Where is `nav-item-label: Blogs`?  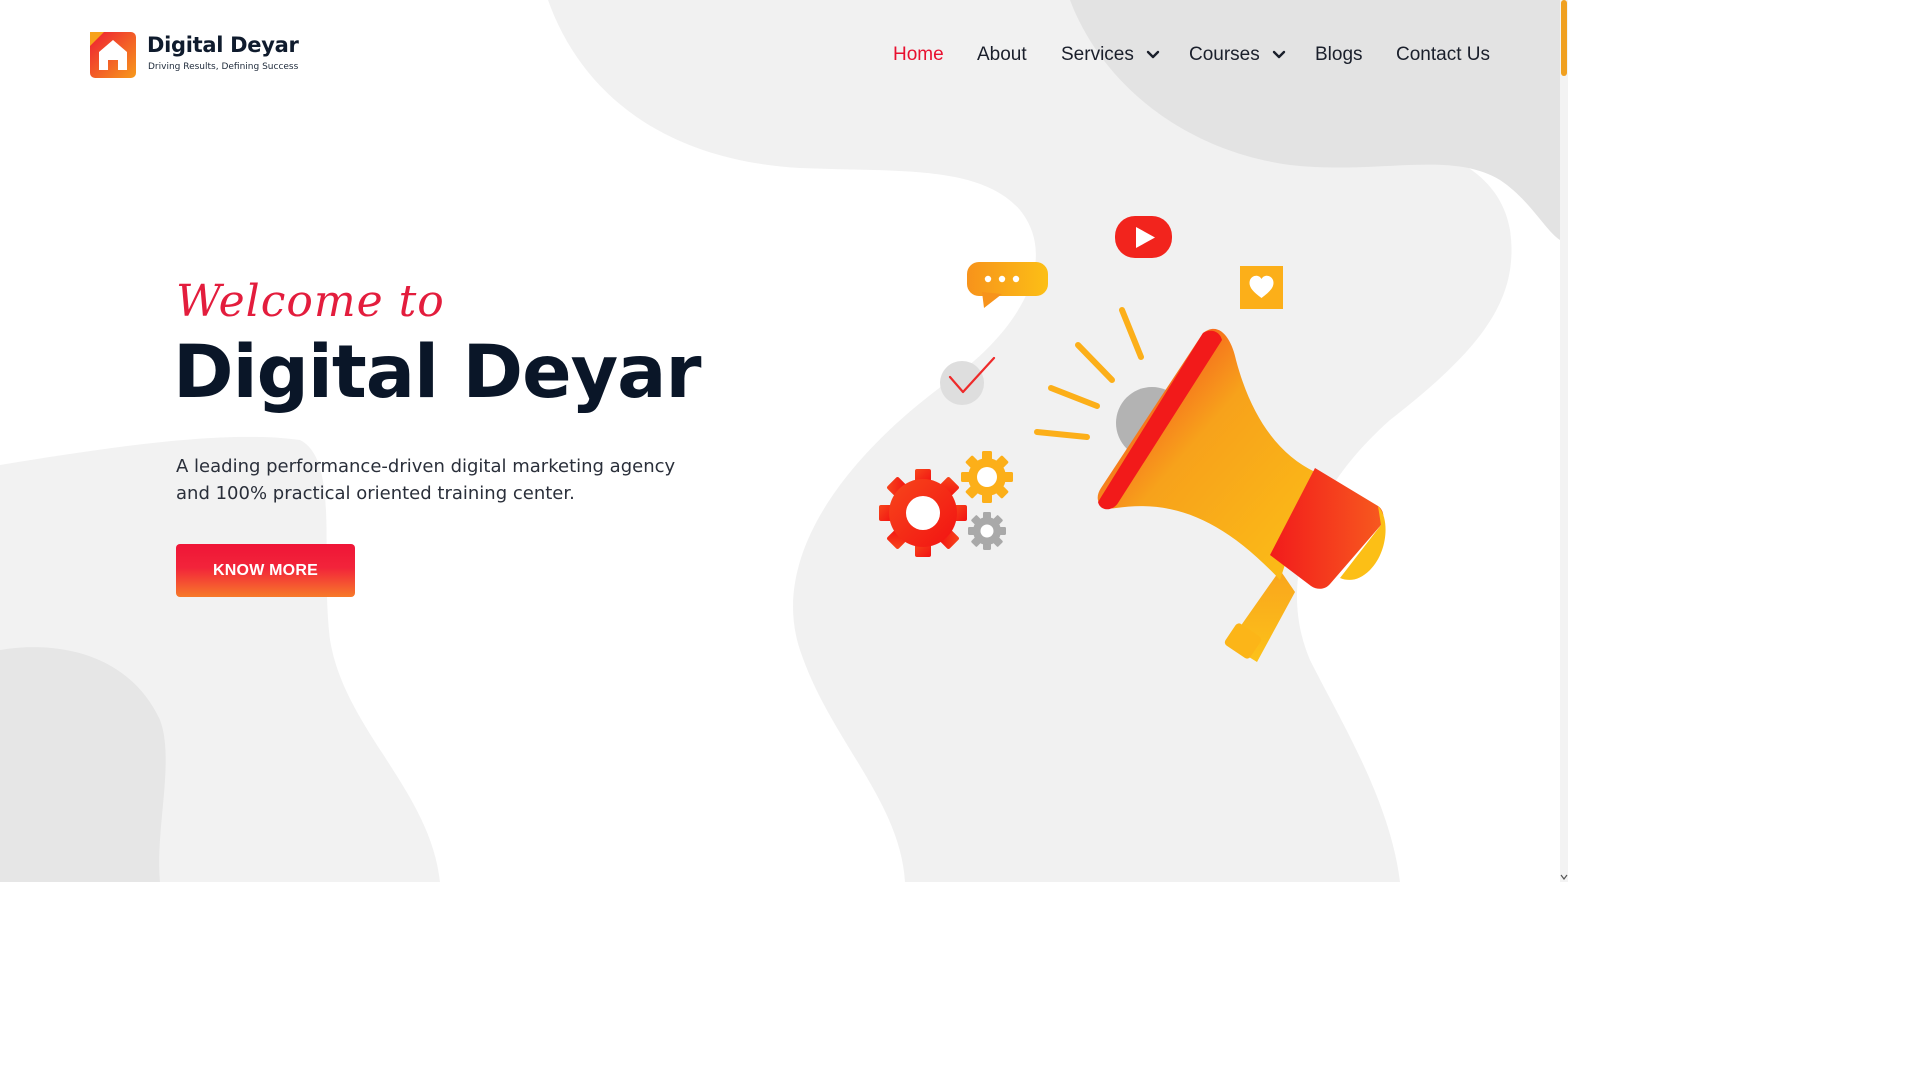
nav-item-label: Blogs is located at coordinates (1339, 54).